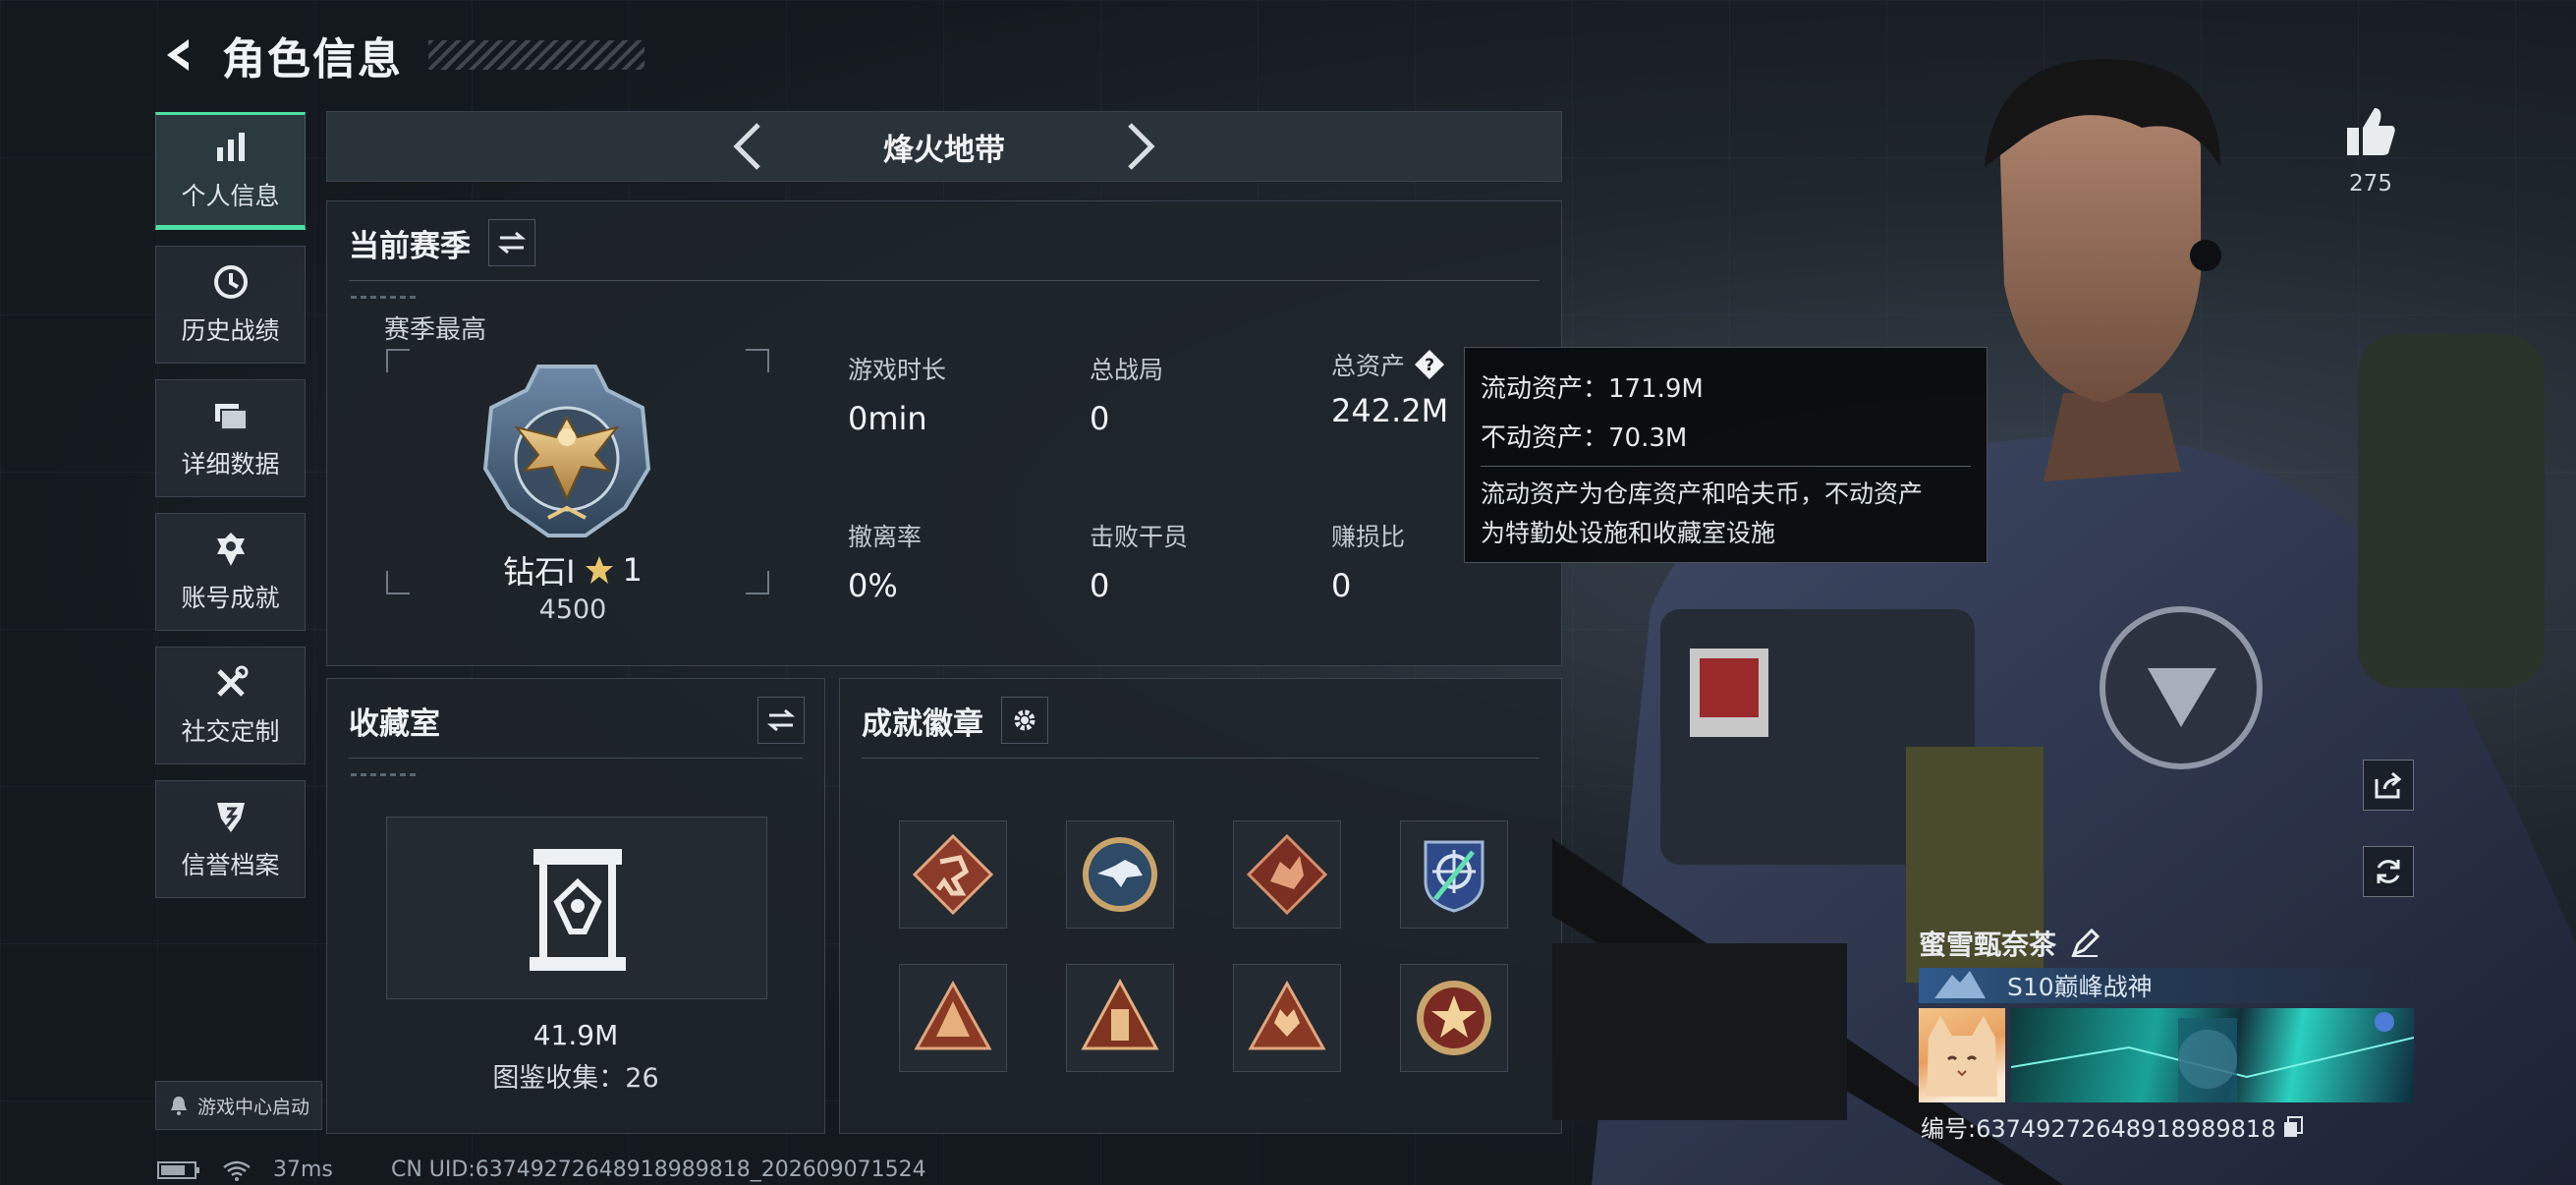  What do you see at coordinates (230, 438) in the screenshot?
I see `sidebar-item-details: 详细数据` at bounding box center [230, 438].